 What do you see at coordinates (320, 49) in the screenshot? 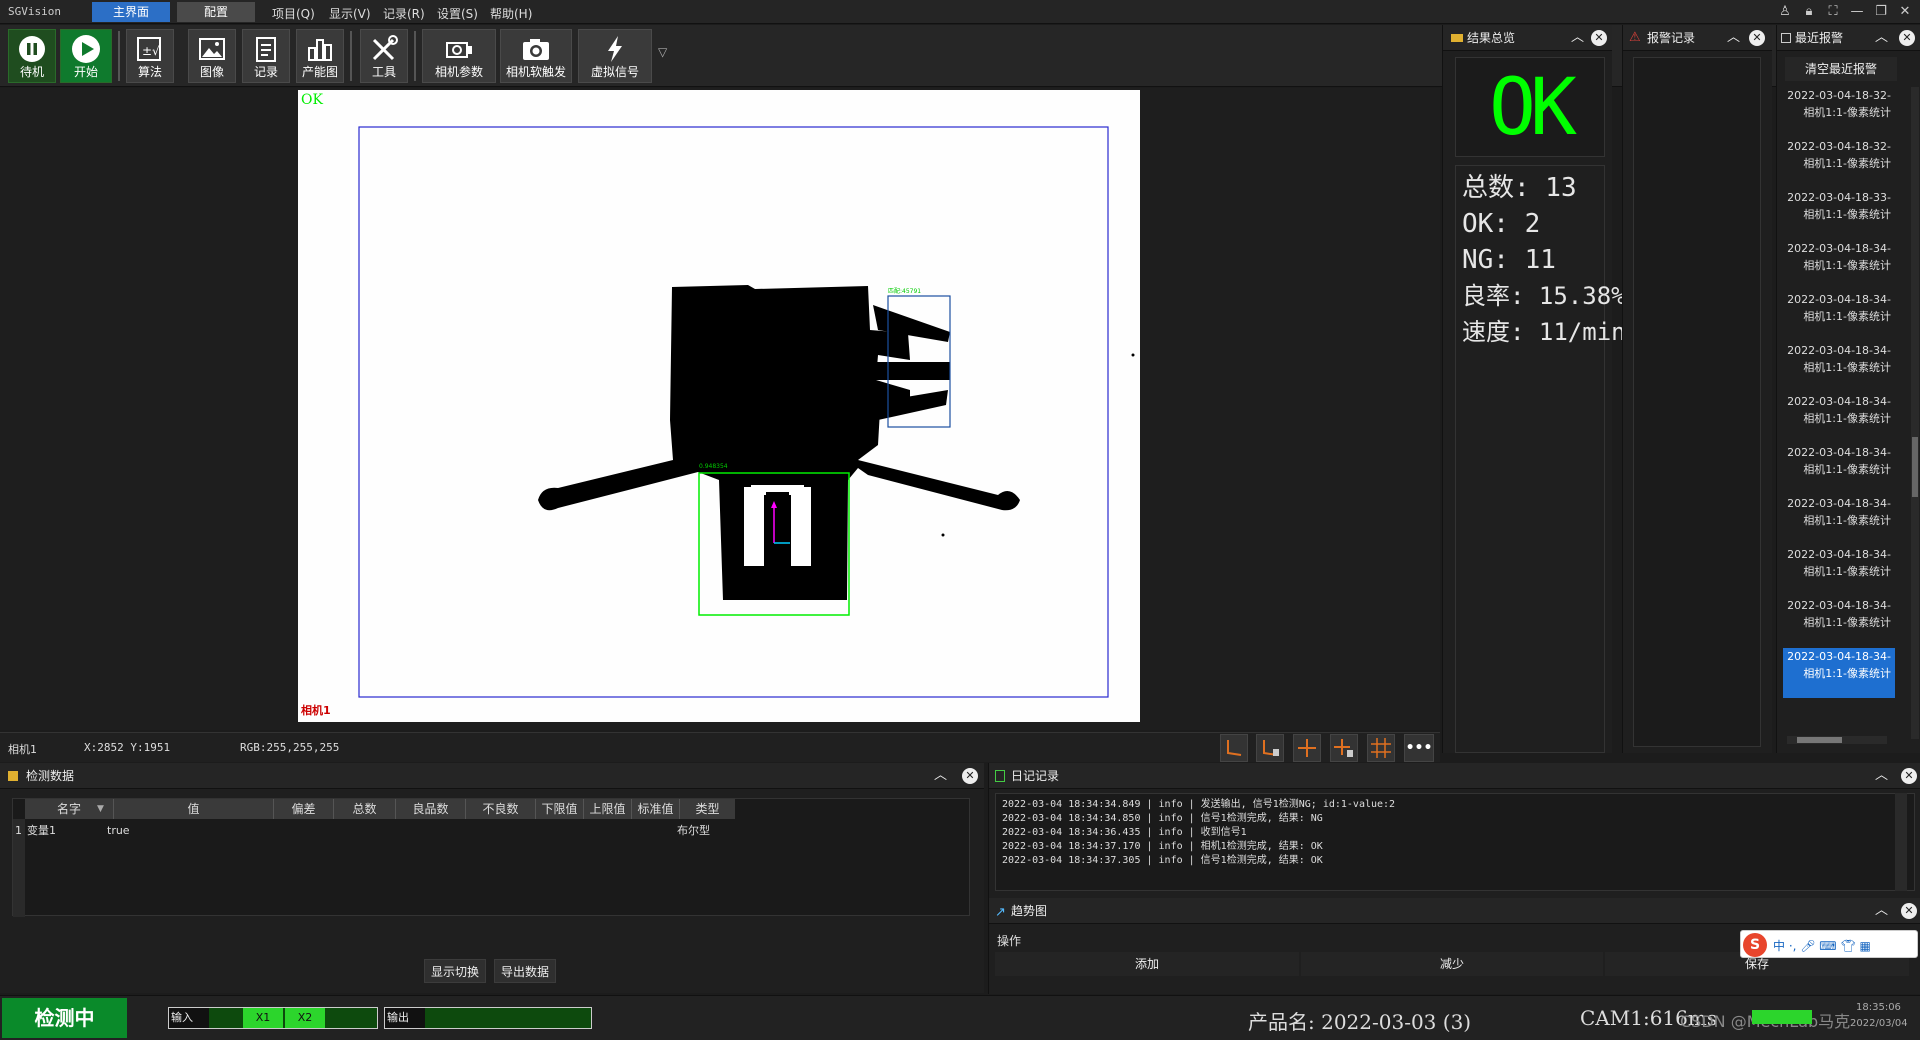
I see `bar-chart-icon` at bounding box center [320, 49].